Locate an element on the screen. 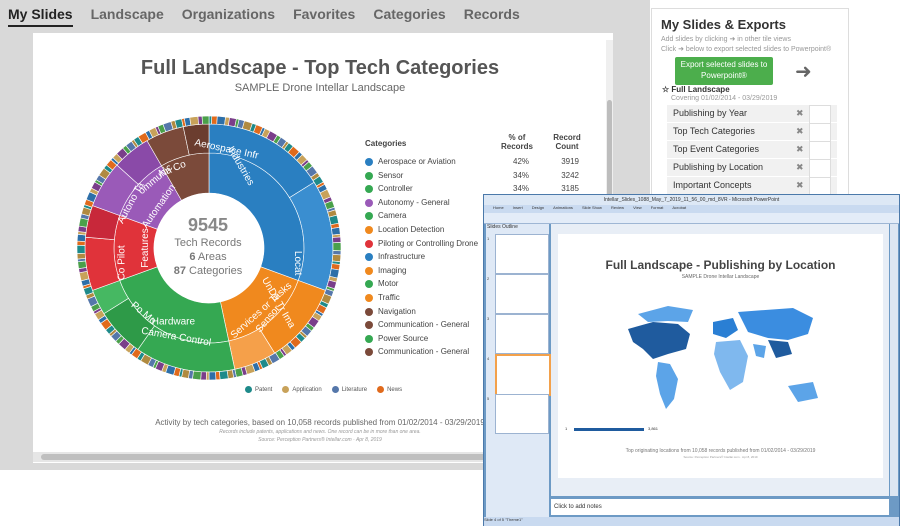 The height and width of the screenshot is (526, 900). ppt-menu-item: Design is located at coordinates (538, 207).